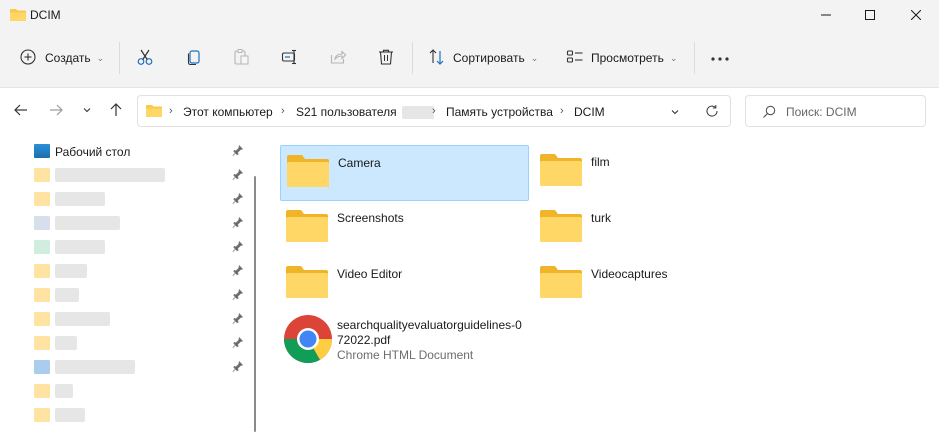 This screenshot has height=432, width=939. I want to click on sidebar-item-label: Рабочий стол, so click(93, 152).